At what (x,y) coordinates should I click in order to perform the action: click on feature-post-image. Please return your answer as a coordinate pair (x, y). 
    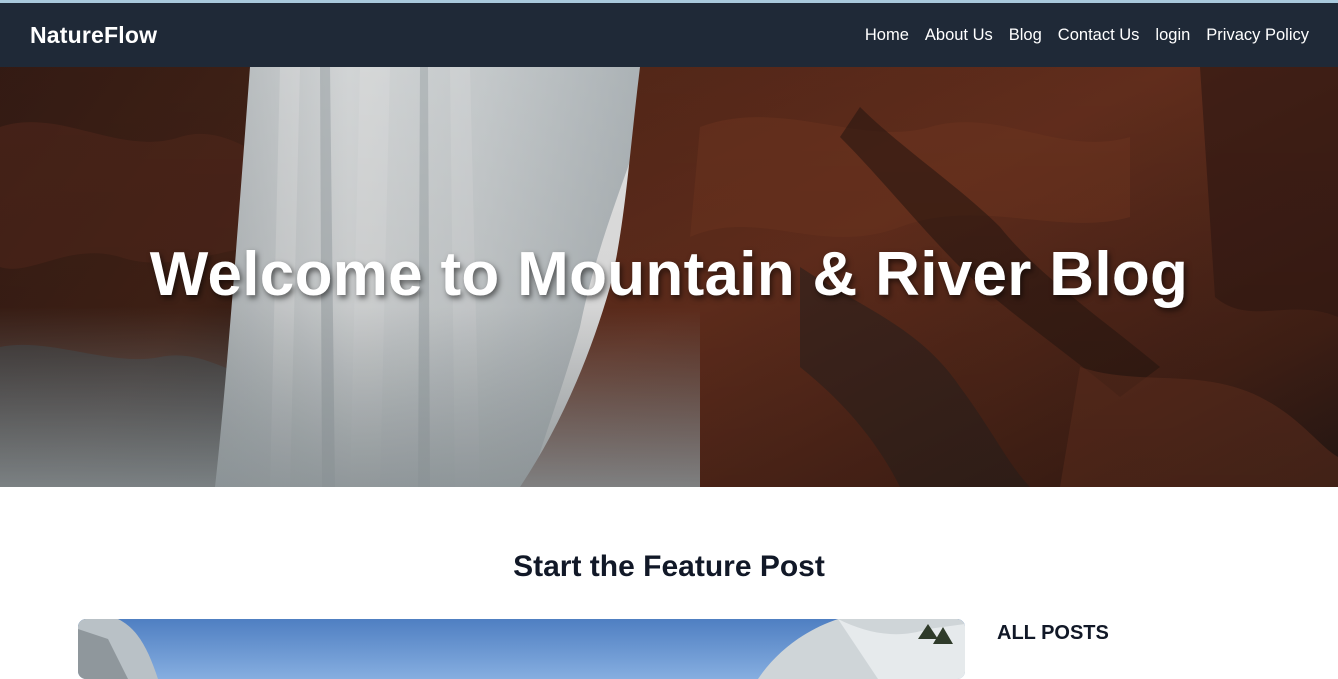
    Looking at the image, I should click on (521, 649).